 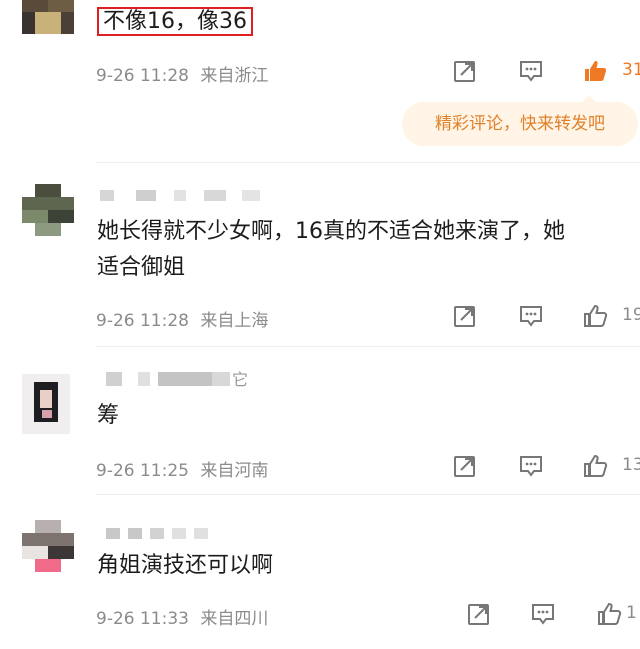 What do you see at coordinates (240, 379) in the screenshot?
I see `username-fragment: 它` at bounding box center [240, 379].